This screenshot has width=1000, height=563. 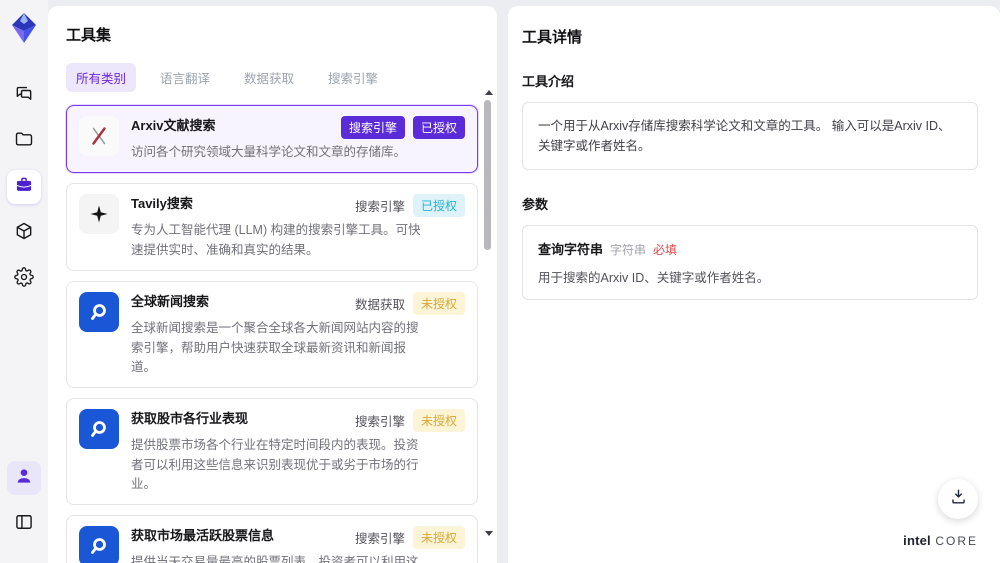 I want to click on param-type: 字符串, so click(x=628, y=250).